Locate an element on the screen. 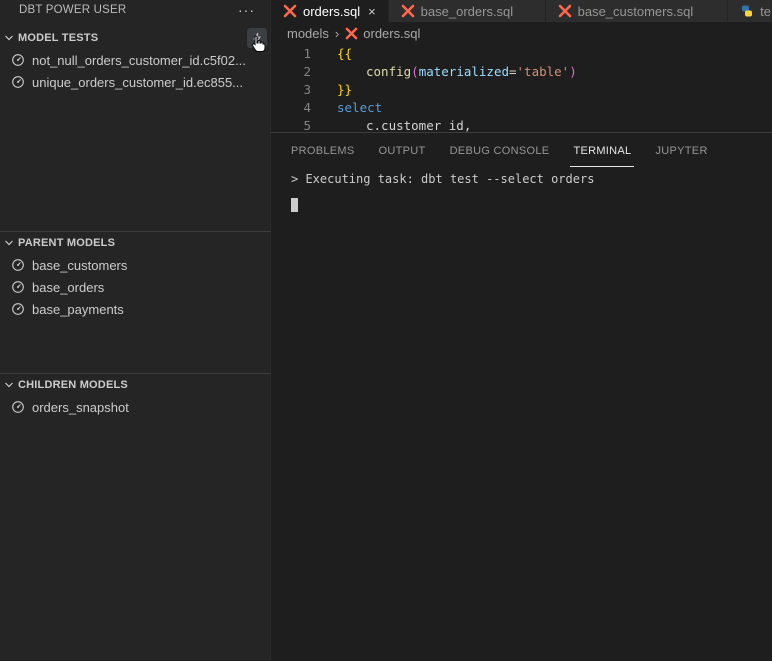 This screenshot has width=772, height=661. code-token: {{ is located at coordinates (345, 53).